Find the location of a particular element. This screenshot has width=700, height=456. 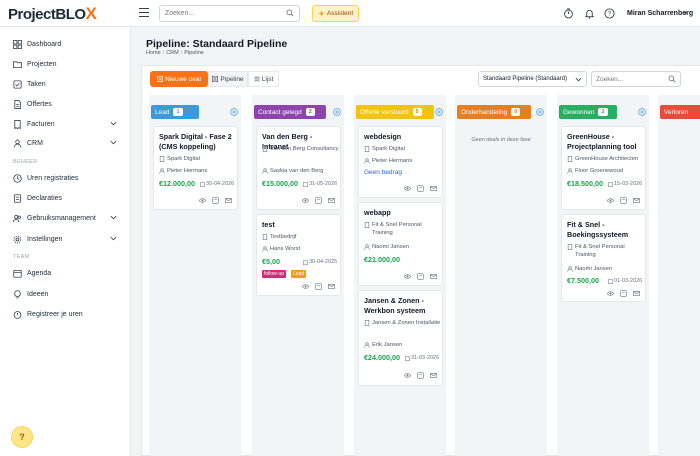

deal-title: Jansen & Zonen - Werkbon systeem is located at coordinates (403, 306).